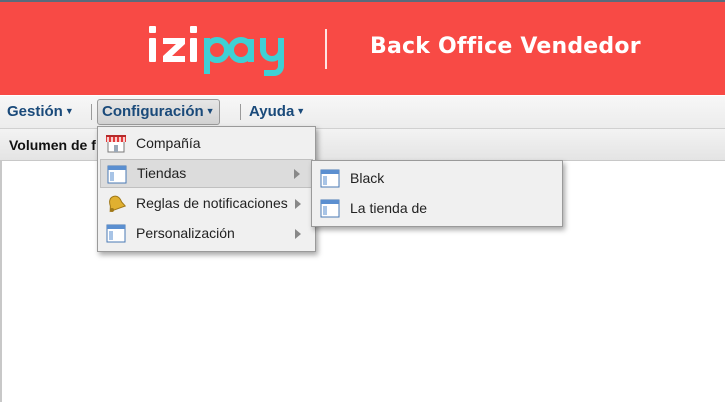  Describe the element at coordinates (362, 112) in the screenshot. I see `menubar: Gestión ▼ Configuración ▼ Ayuda ▼` at that location.